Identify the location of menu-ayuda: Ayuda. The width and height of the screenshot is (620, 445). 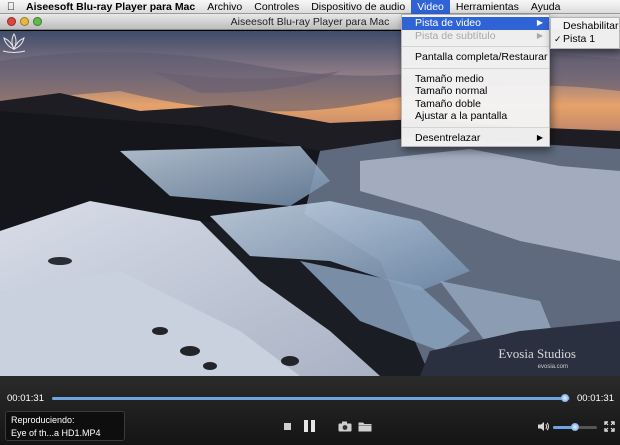
(546, 7).